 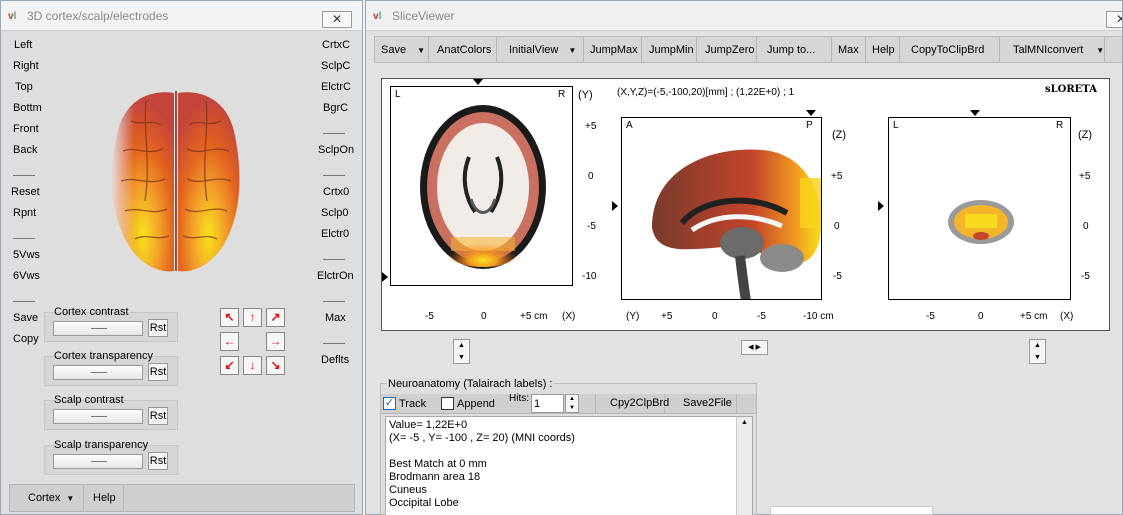 What do you see at coordinates (24, 213) in the screenshot?
I see `rpnt-button: Rpnt` at bounding box center [24, 213].